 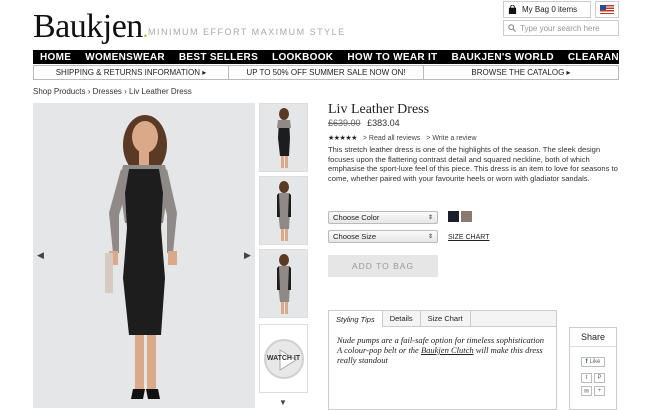 What do you see at coordinates (550, 9) in the screenshot?
I see `bag-label: My Bag 0 items` at bounding box center [550, 9].